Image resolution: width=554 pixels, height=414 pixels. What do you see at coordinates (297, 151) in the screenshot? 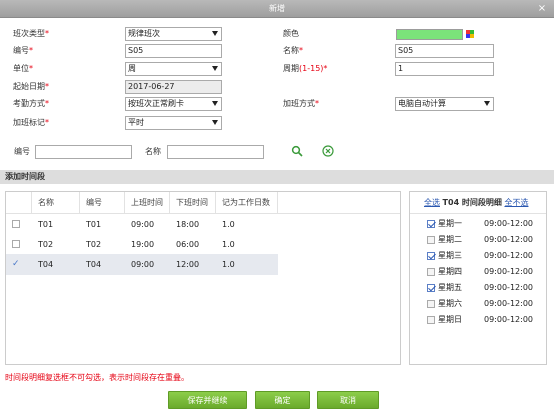
I see `search-icon` at bounding box center [297, 151].